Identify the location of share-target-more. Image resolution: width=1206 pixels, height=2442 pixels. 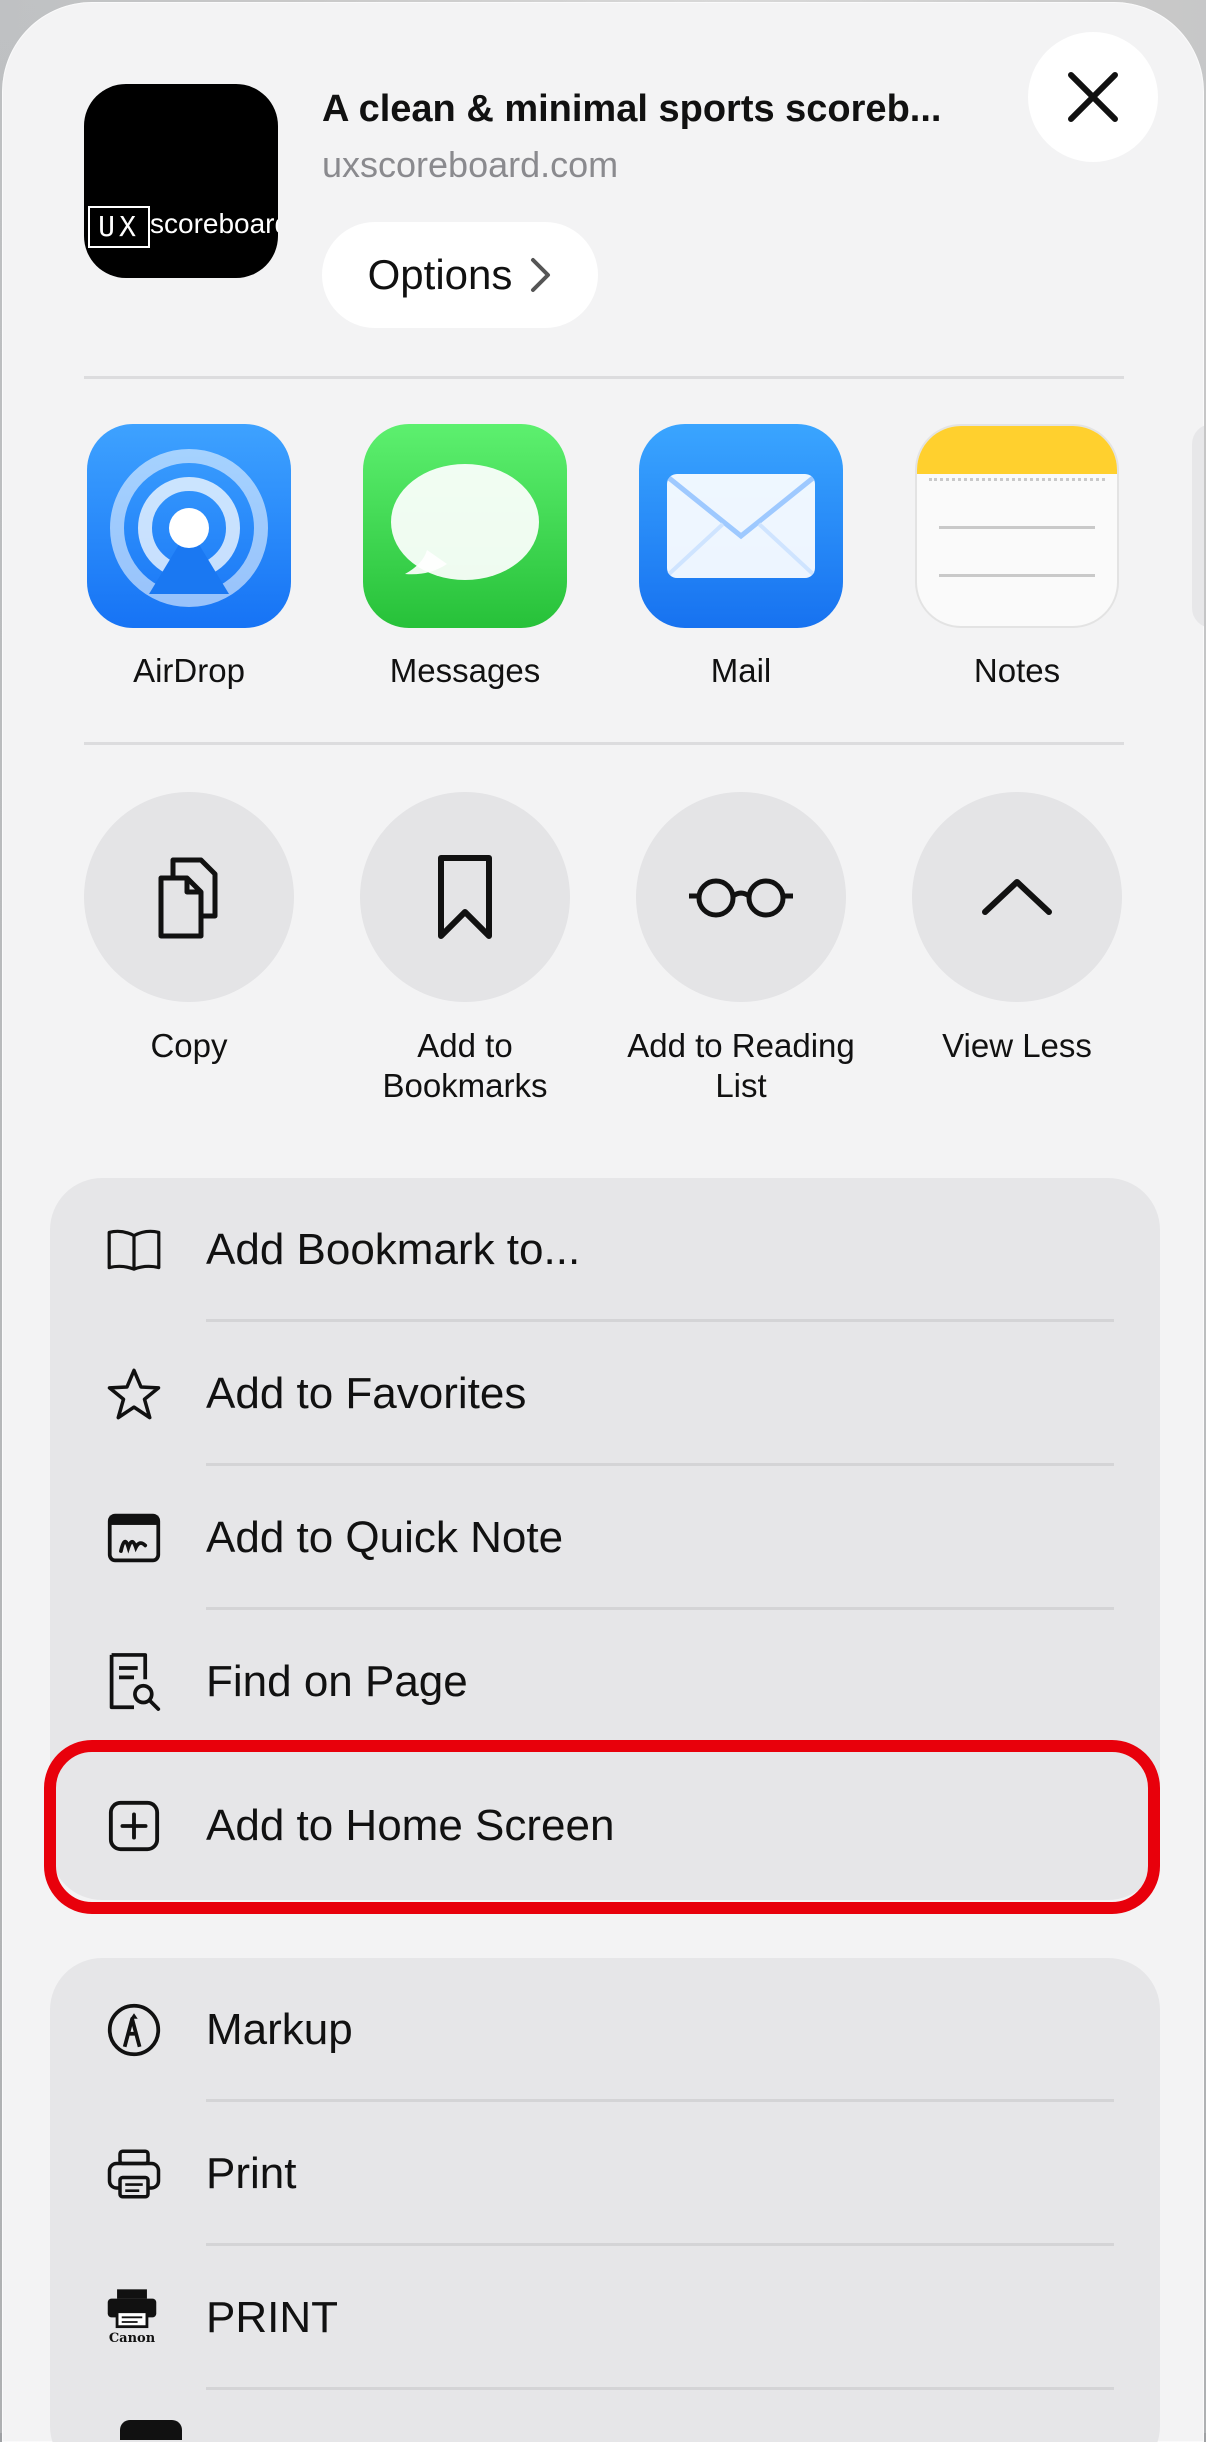
(1198, 526).